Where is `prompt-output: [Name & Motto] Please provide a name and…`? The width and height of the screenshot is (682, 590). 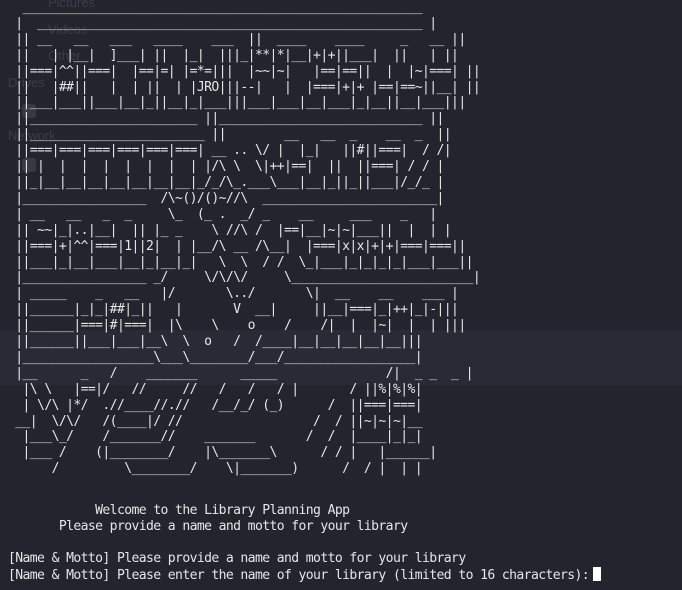
prompt-output: [Name & Motto] Please provide a name and… is located at coordinates (305, 567).